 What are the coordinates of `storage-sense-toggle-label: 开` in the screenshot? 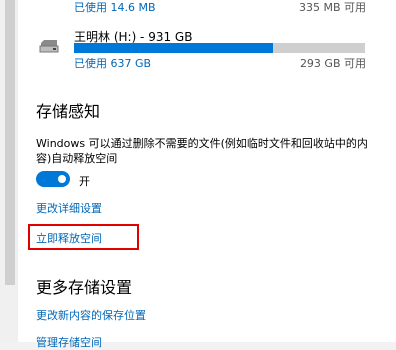 It's located at (84, 181).